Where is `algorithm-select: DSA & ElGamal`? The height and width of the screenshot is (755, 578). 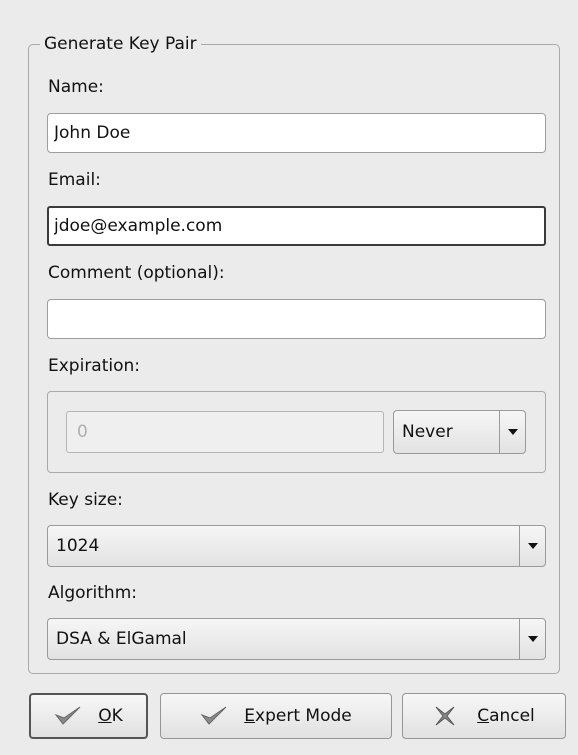 algorithm-select: DSA & ElGamal is located at coordinates (296, 639).